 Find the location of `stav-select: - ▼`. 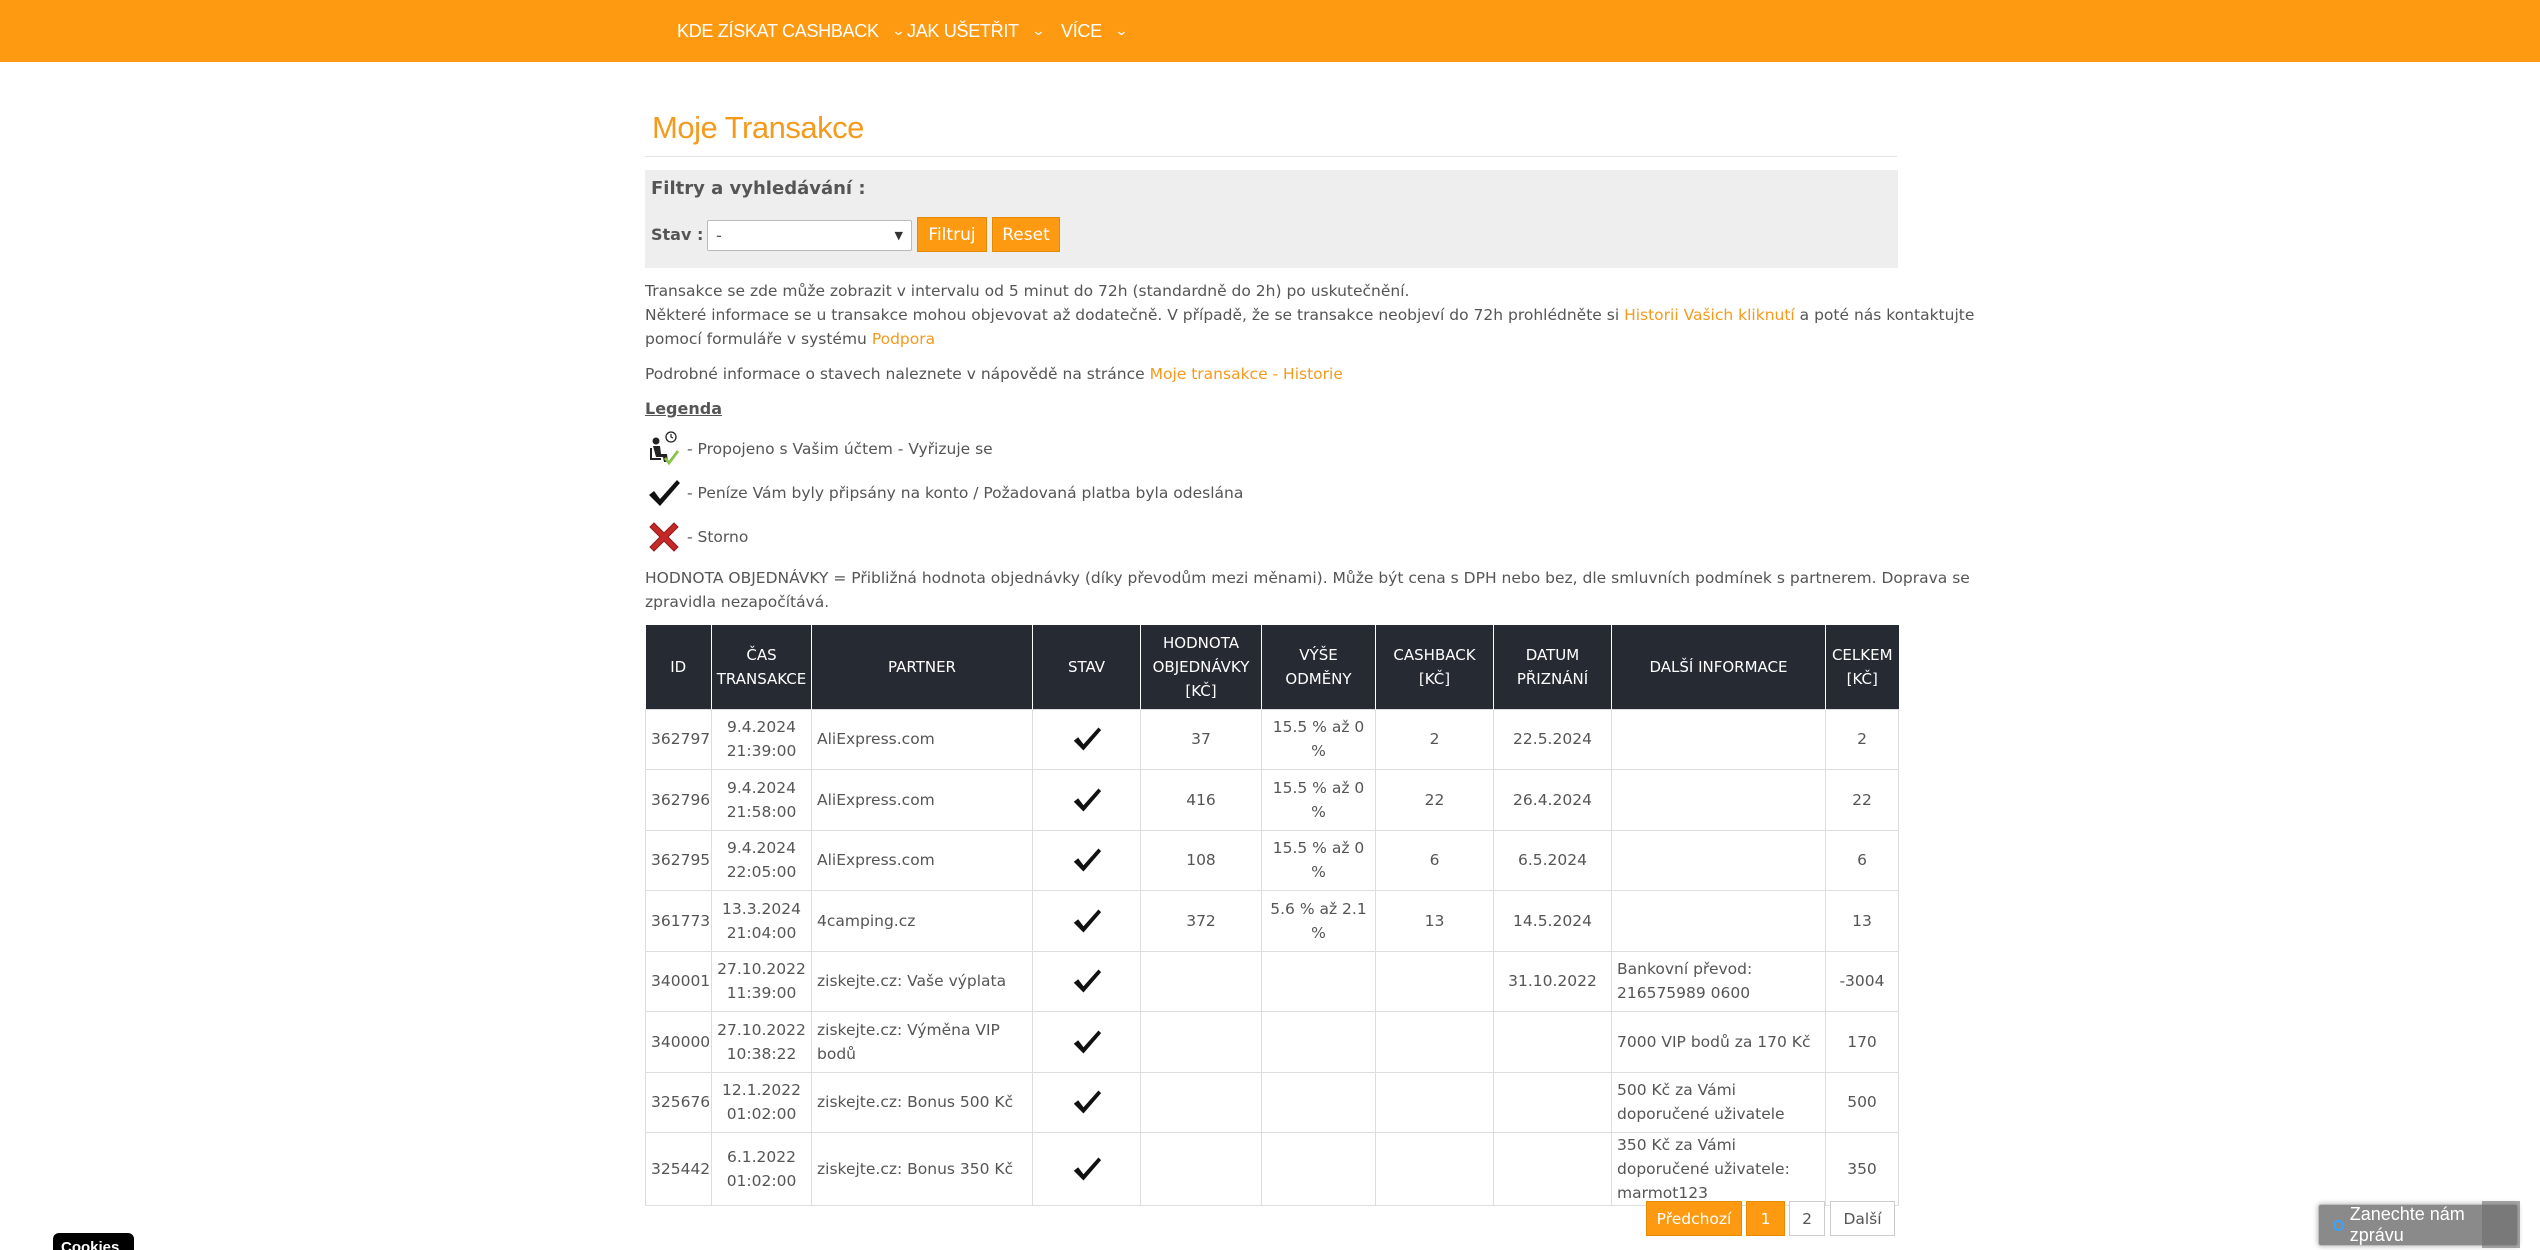

stav-select: - ▼ is located at coordinates (809, 235).